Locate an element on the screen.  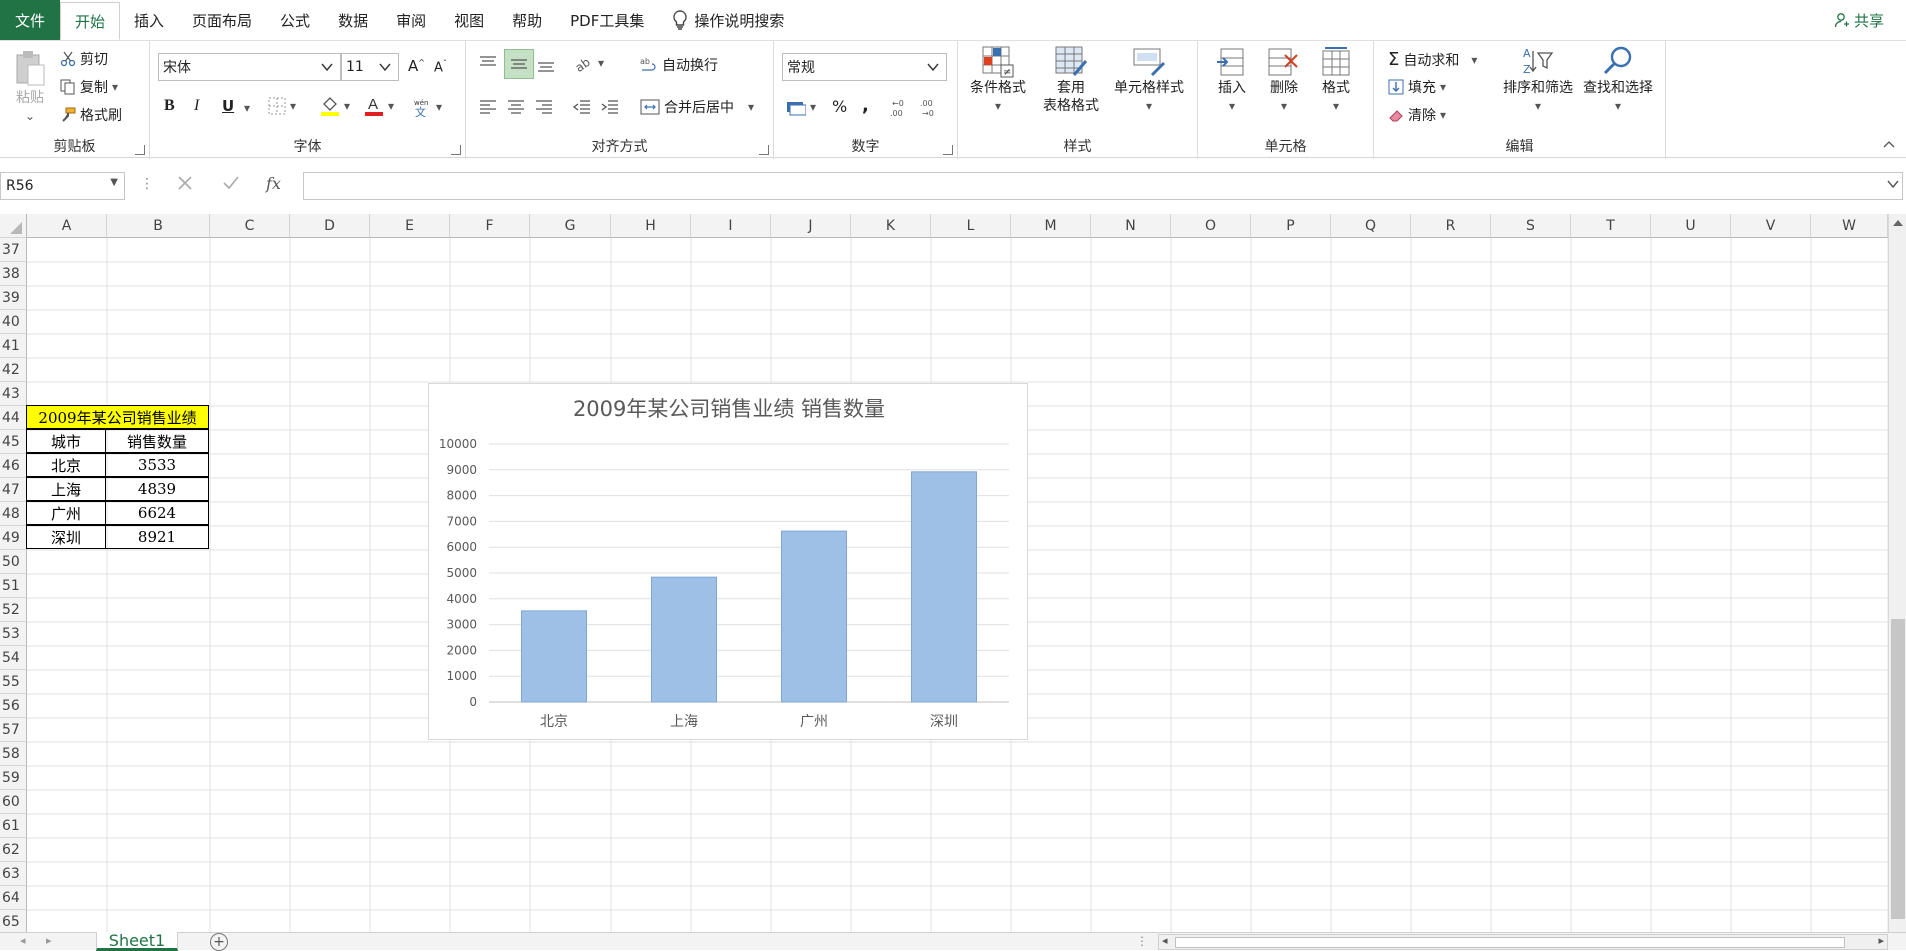
paste-button: 粘贴 ⌄ is located at coordinates (30, 87).